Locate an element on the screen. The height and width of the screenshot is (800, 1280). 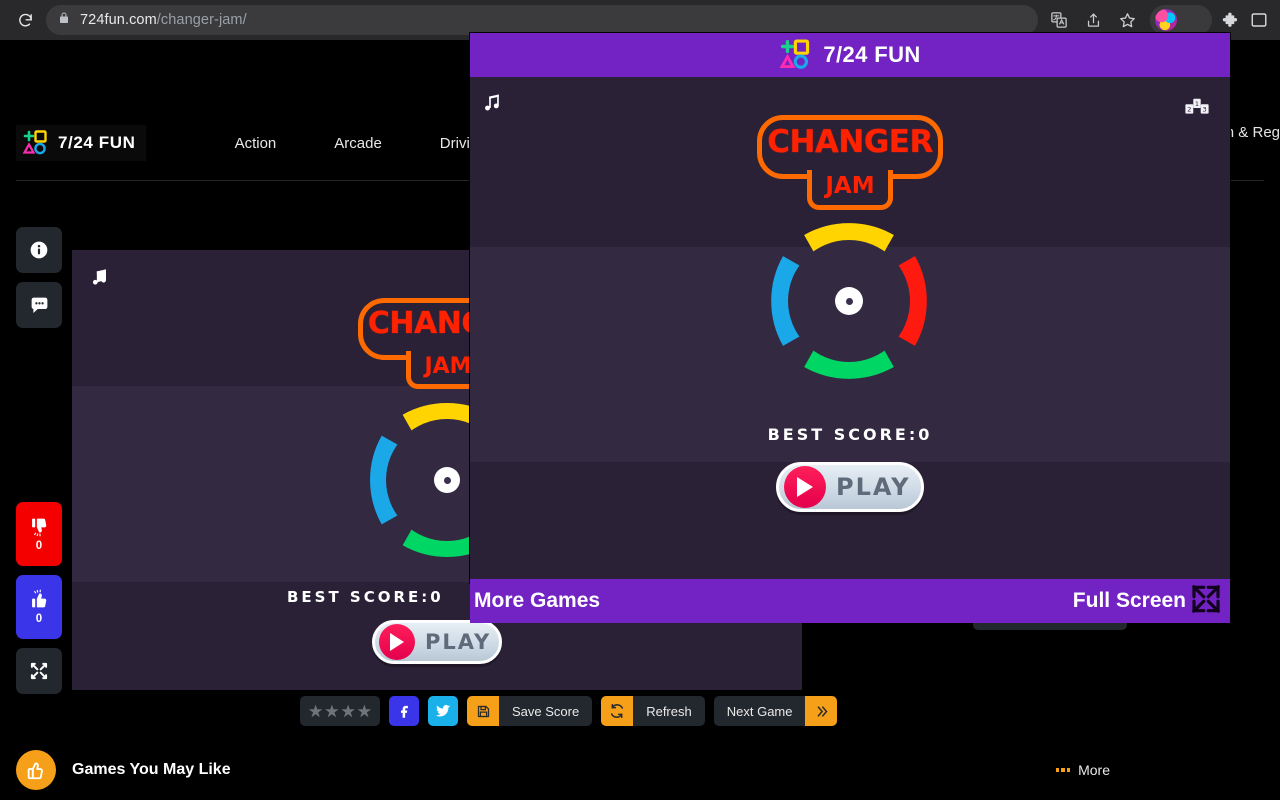
star-2: ★ is located at coordinates (331, 711).